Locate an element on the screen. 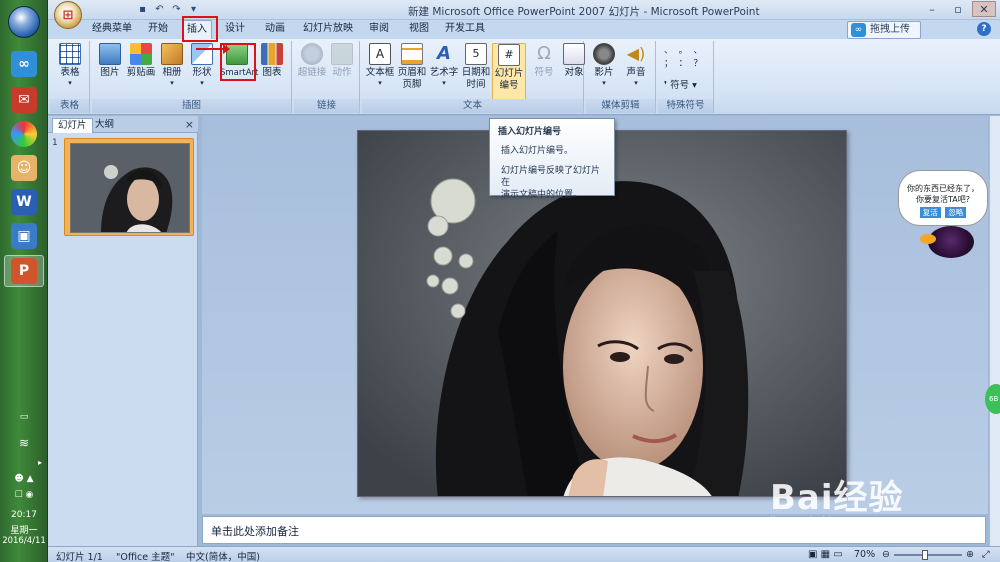  table-button: 表格 ▾ is located at coordinates (70, 65).